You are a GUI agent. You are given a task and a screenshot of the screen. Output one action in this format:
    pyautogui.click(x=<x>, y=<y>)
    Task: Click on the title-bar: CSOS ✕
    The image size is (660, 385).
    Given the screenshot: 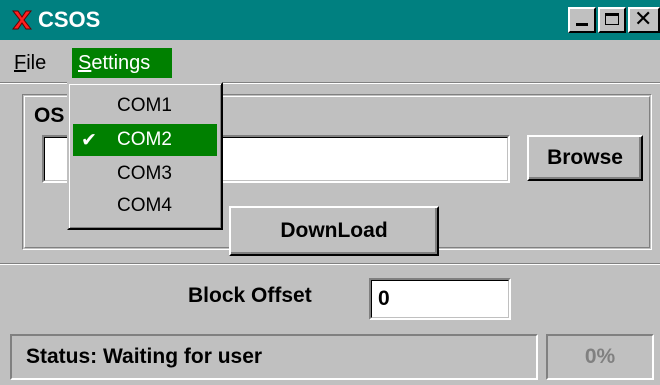 What is the action you would take?
    pyautogui.click(x=330, y=20)
    